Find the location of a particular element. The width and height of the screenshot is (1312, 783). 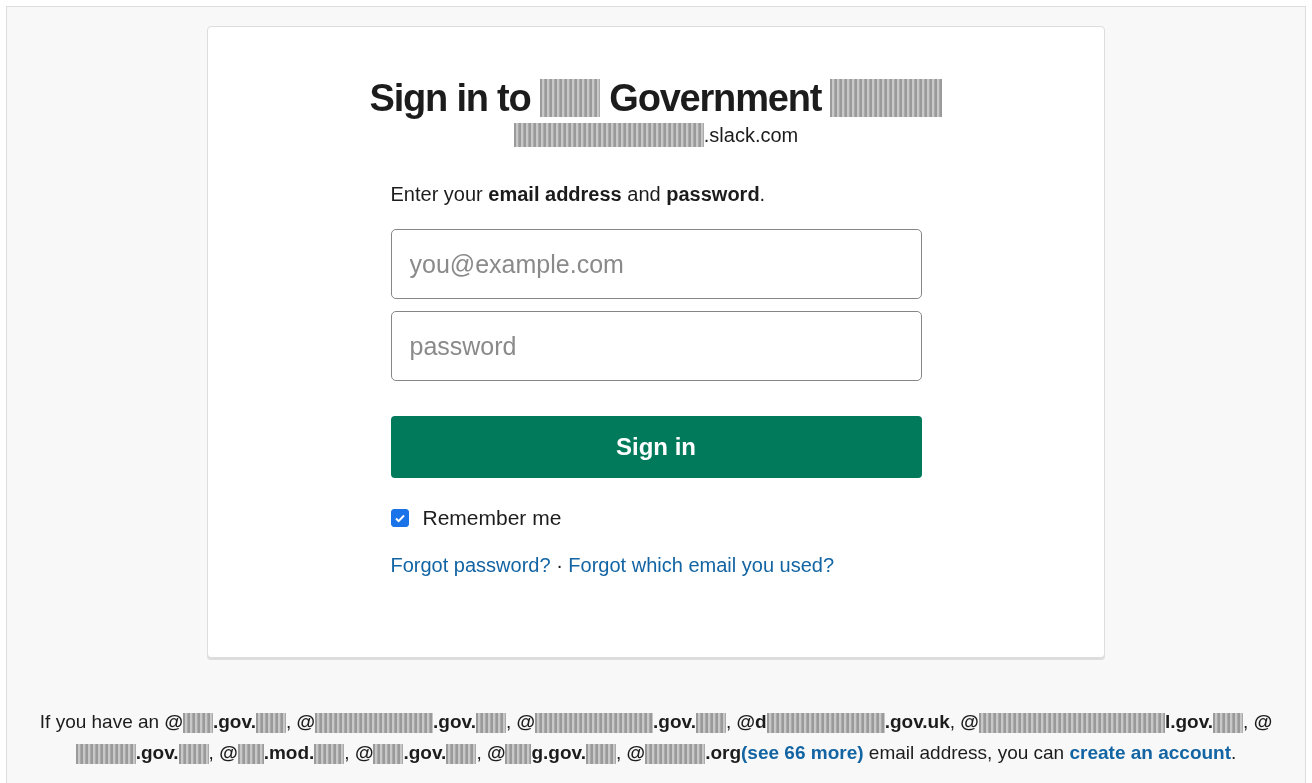

help-links: Forgot password? · Forgot which email you used? is located at coordinates (613, 565).